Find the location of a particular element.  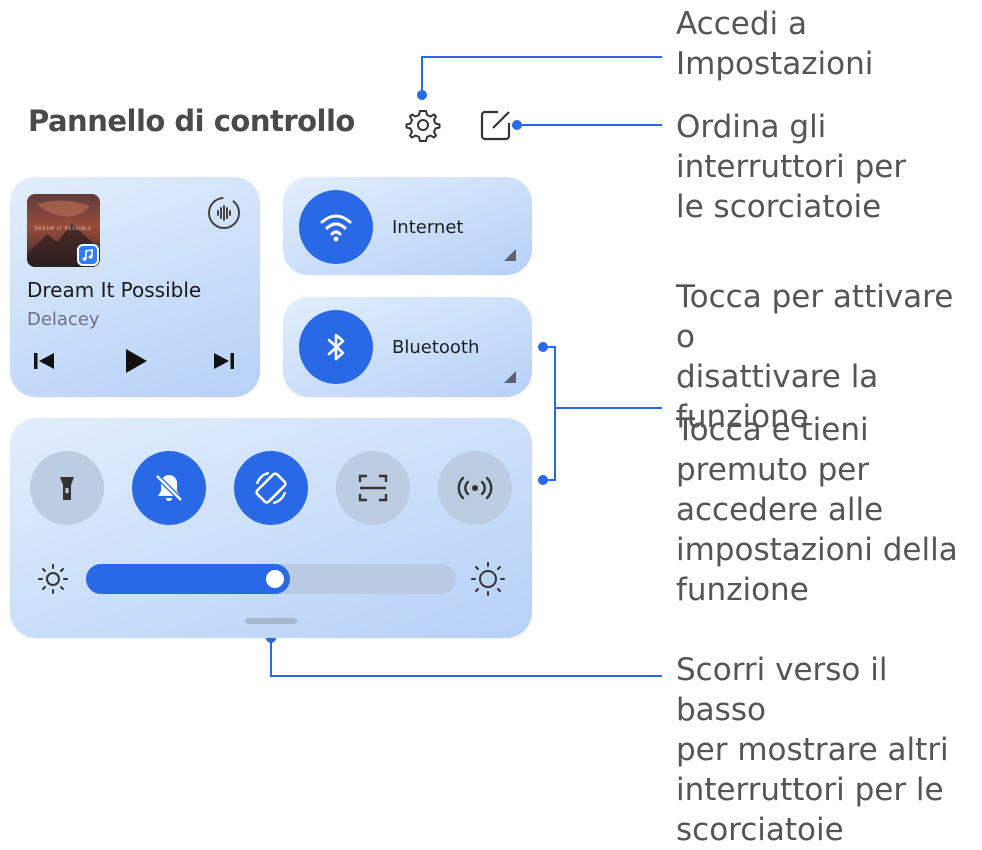

play-icon is located at coordinates (135, 361).